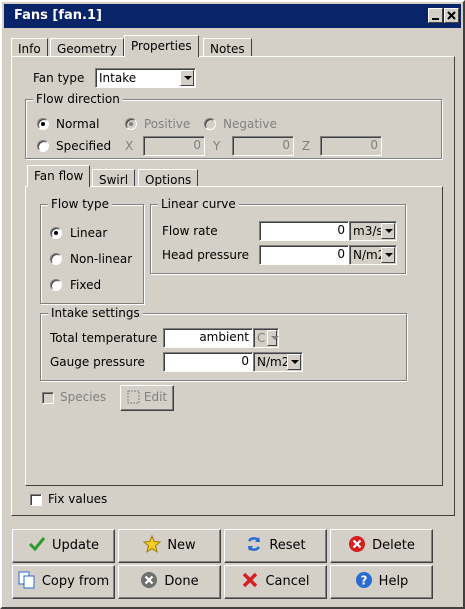 Image resolution: width=465 pixels, height=609 pixels. I want to click on cancel-button: Cancel, so click(275, 582).